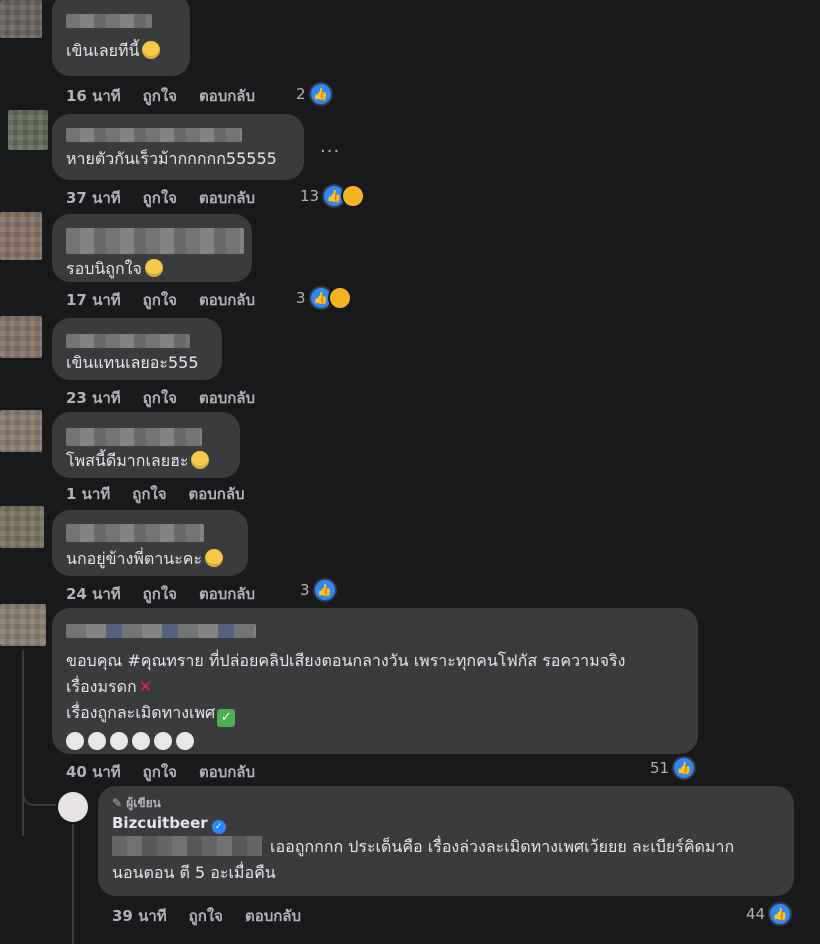 The height and width of the screenshot is (944, 820). I want to click on author-avatar, so click(73, 807).